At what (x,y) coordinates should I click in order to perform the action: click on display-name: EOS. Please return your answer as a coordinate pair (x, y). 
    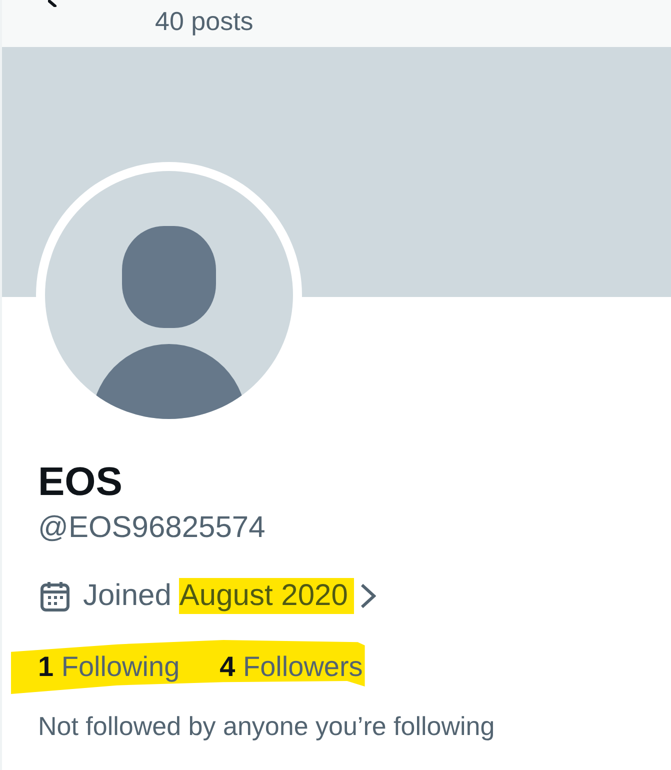
    Looking at the image, I should click on (81, 482).